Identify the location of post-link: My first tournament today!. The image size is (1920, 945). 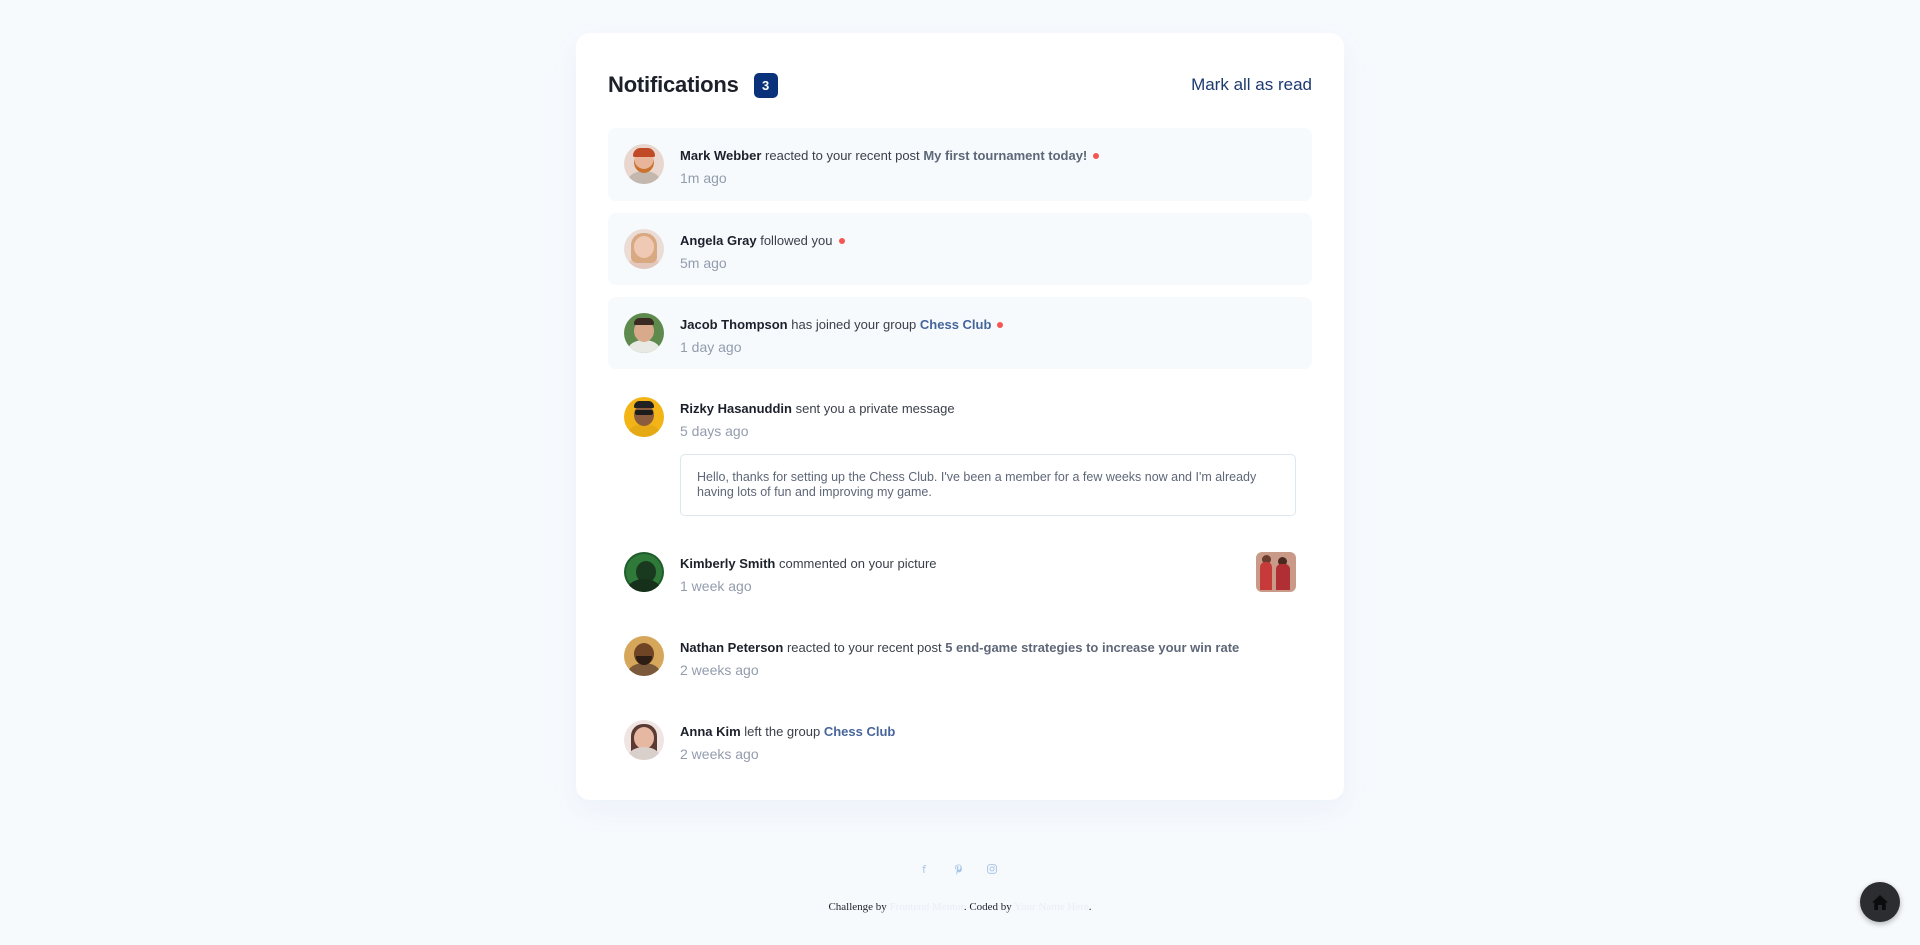
(1005, 155).